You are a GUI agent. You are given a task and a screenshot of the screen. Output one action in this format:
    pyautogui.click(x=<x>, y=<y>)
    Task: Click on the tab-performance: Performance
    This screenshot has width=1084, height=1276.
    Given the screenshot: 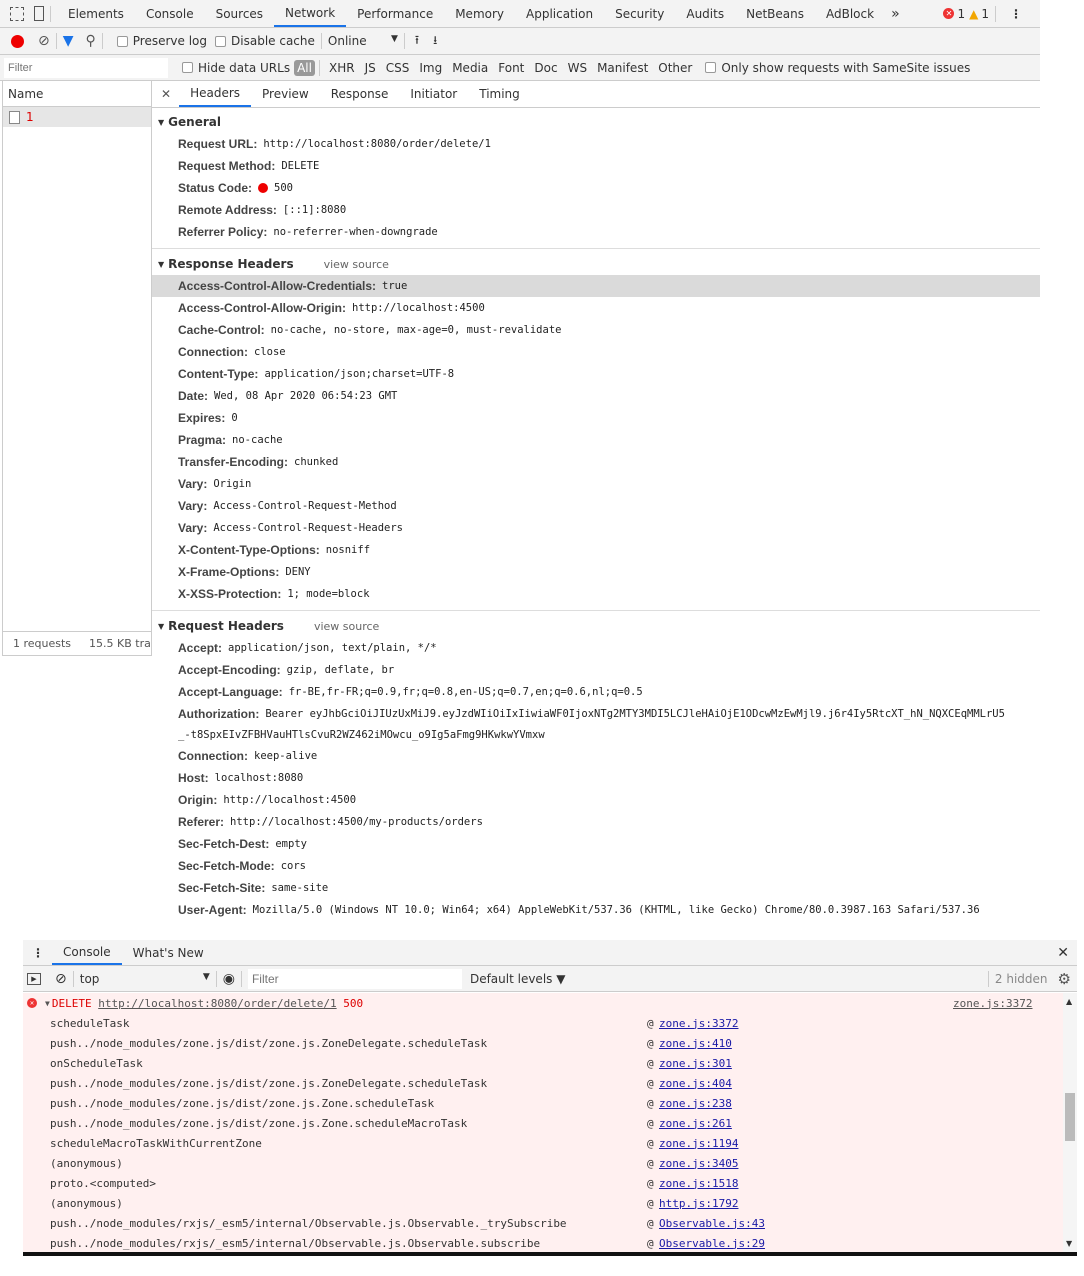 What is the action you would take?
    pyautogui.click(x=395, y=13)
    